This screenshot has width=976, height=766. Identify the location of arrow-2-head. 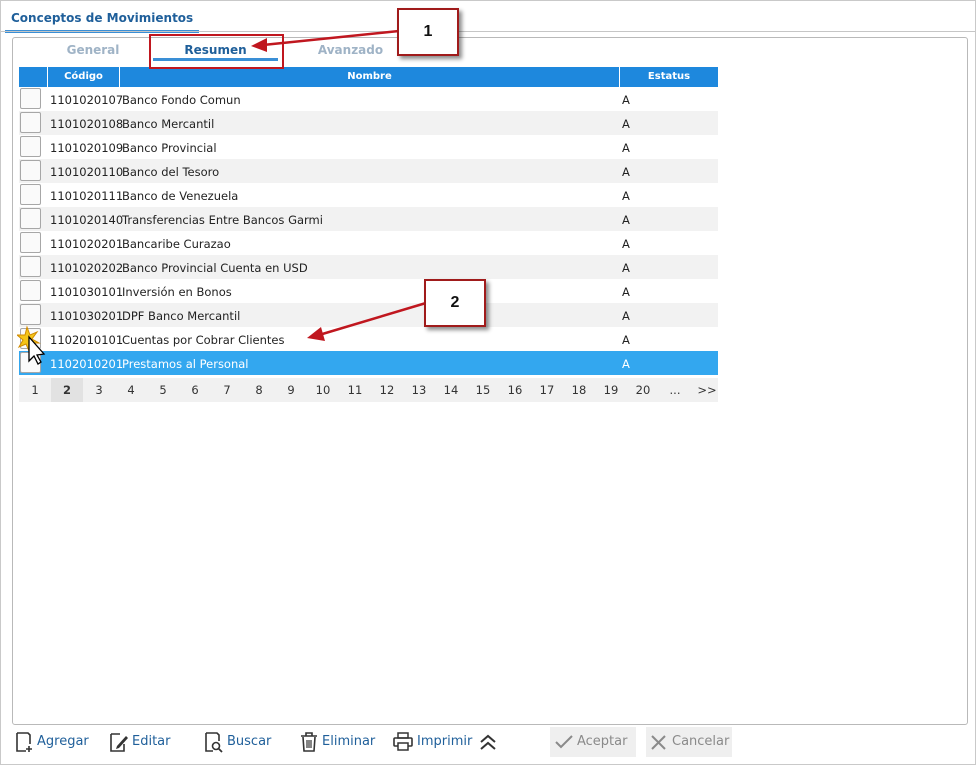
(316, 334).